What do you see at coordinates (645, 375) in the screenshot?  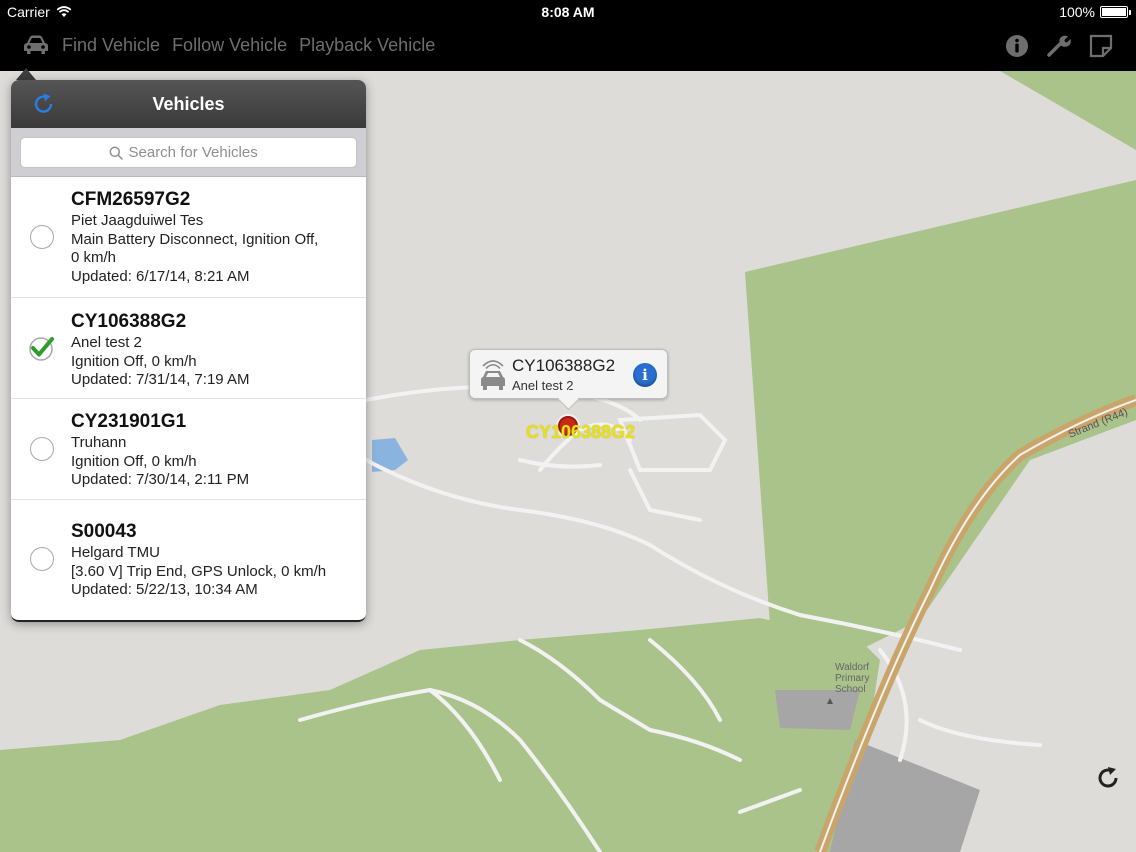 I see `info-icon: i` at bounding box center [645, 375].